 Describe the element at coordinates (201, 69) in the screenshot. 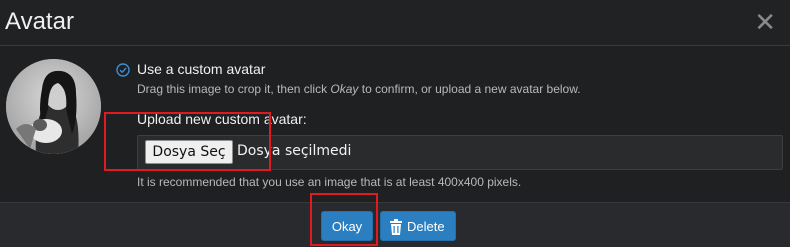

I see `custom-avatar-label: Use a custom avatar` at that location.